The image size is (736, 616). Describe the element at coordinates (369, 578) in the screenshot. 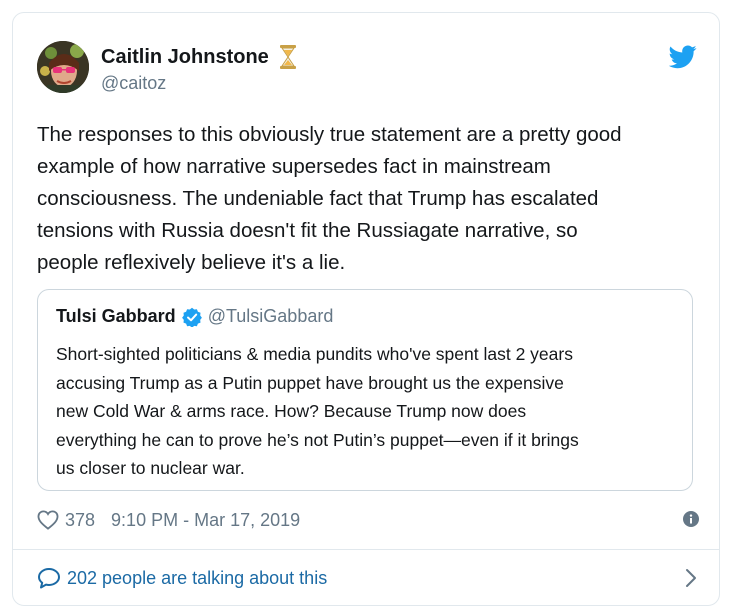

I see `people-talking-link: 202 people are talking about this` at that location.